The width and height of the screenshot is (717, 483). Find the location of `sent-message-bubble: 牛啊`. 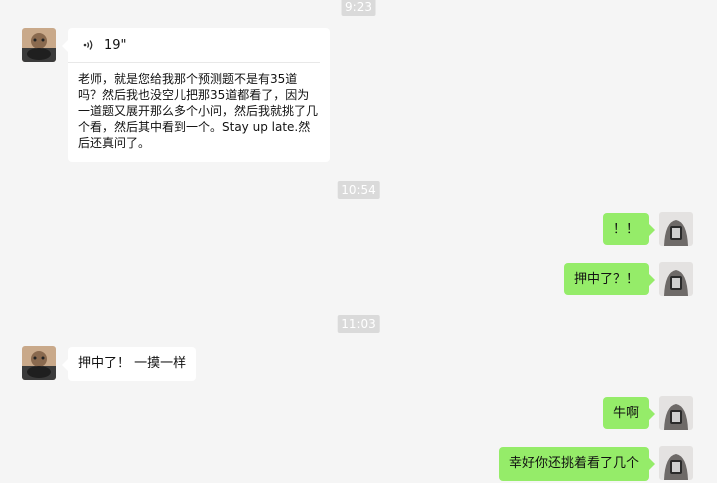

sent-message-bubble: 牛啊 is located at coordinates (629, 413).